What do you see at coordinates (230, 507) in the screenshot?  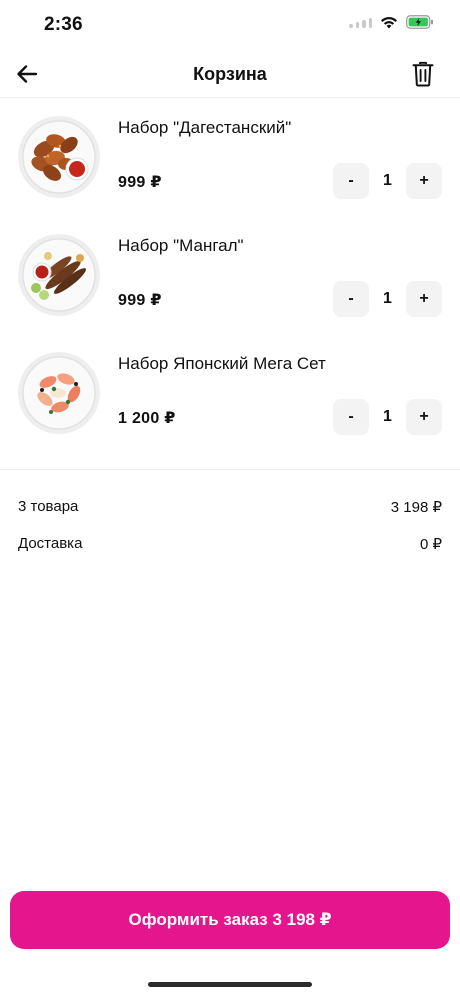 I see `summary-items-row: 3 товара 3 198 ₽` at bounding box center [230, 507].